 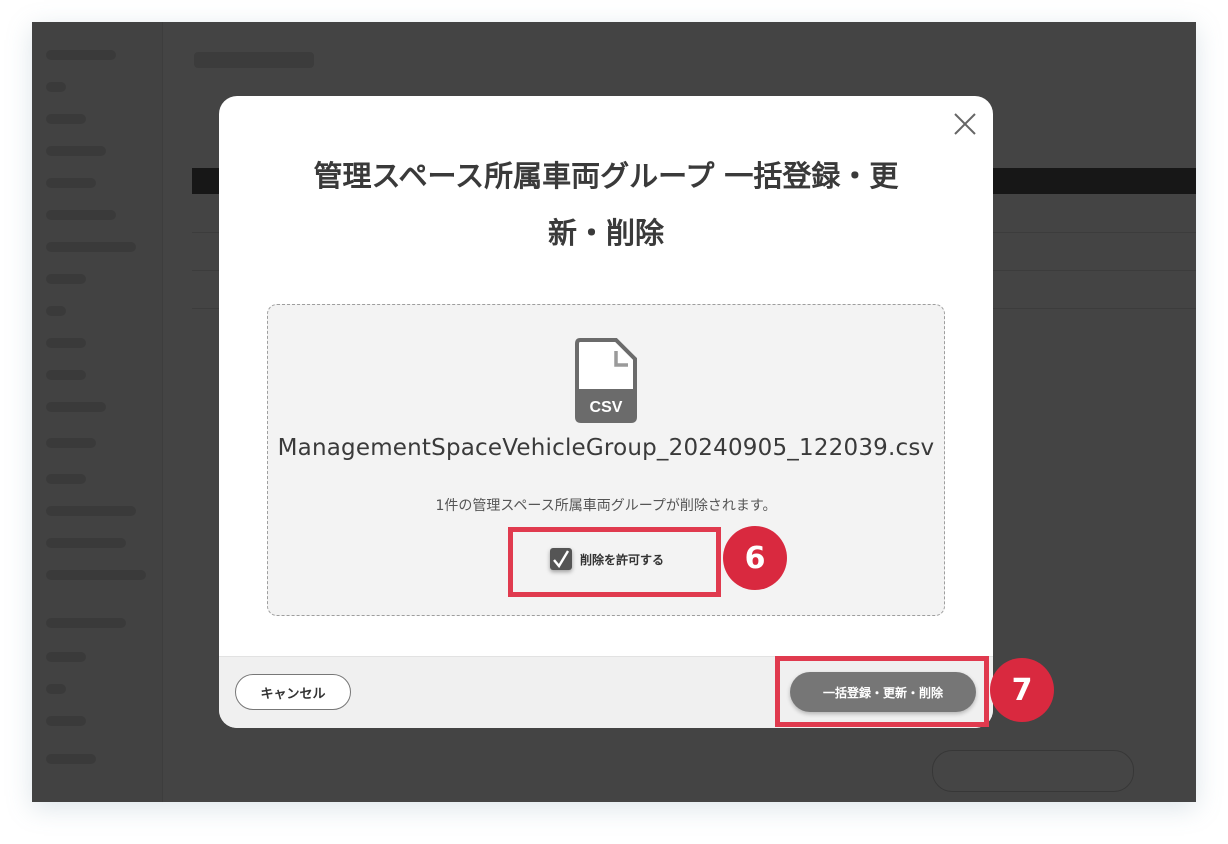 What do you see at coordinates (606, 407) in the screenshot?
I see `csv-icon-label: CSV` at bounding box center [606, 407].